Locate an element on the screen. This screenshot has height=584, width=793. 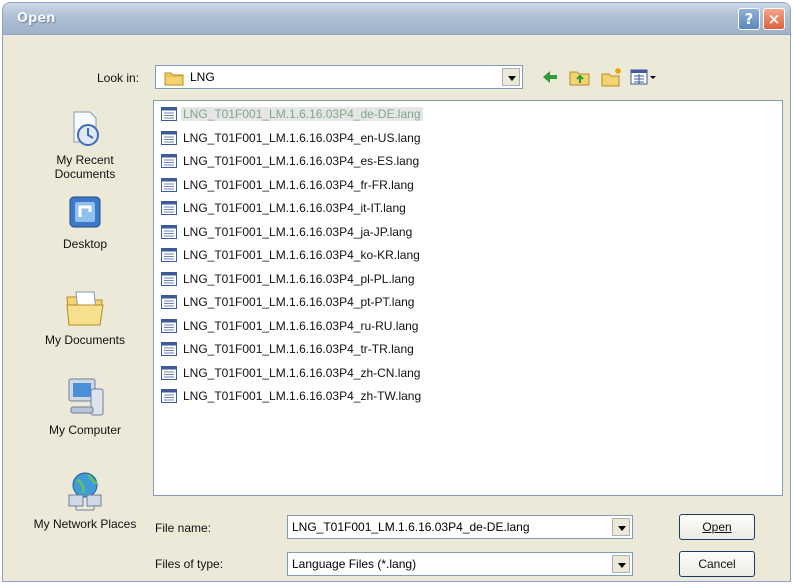
look-in-value: LNG is located at coordinates (202, 77).